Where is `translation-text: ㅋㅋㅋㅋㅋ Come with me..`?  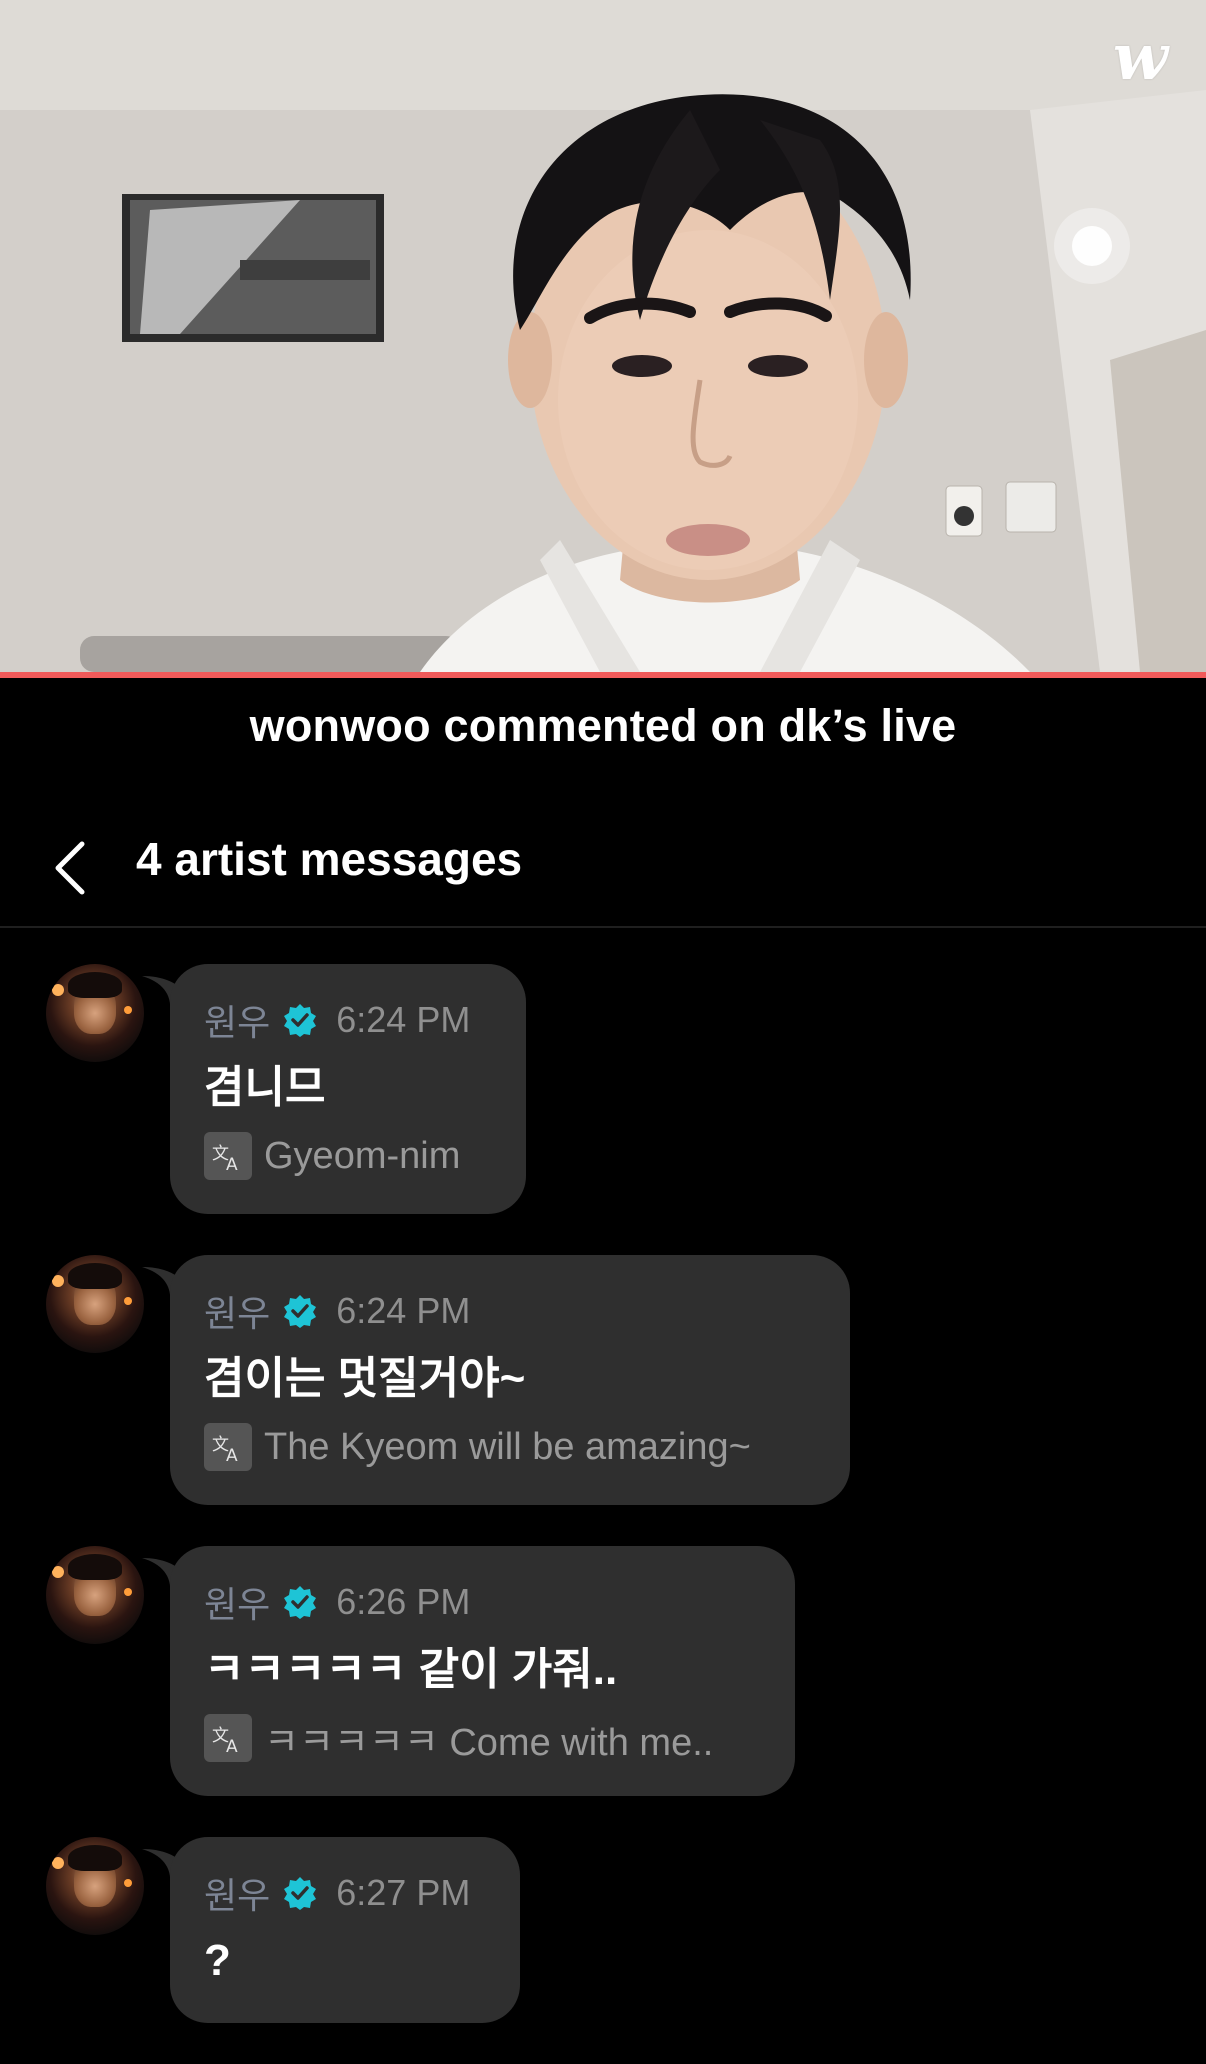 translation-text: ㅋㅋㅋㅋㅋ Come with me.. is located at coordinates (489, 1742).